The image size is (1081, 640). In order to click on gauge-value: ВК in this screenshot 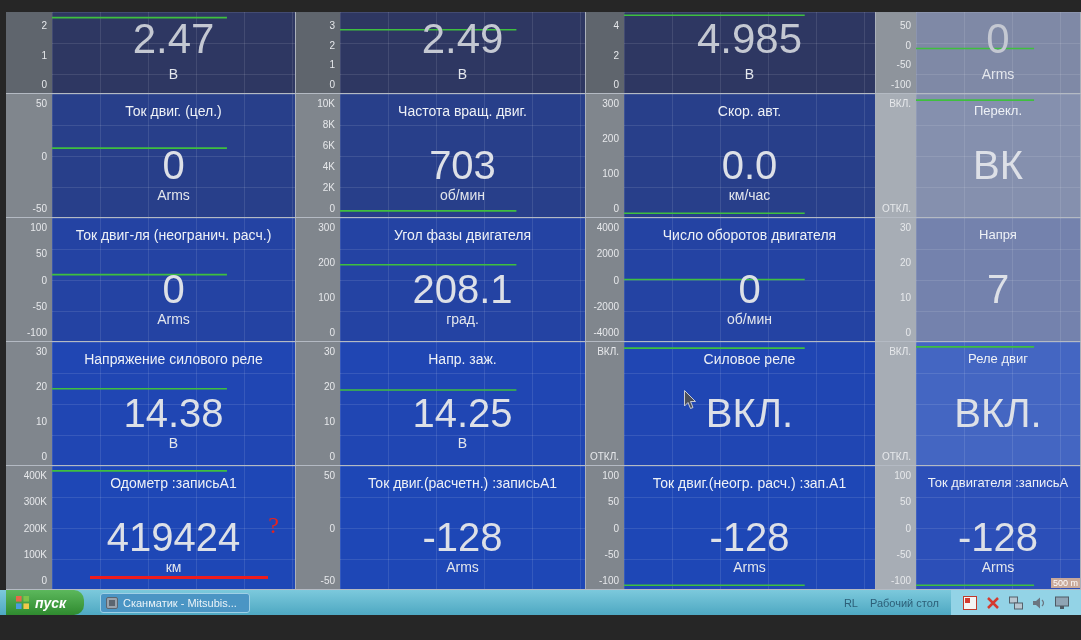, I will do `click(998, 165)`.